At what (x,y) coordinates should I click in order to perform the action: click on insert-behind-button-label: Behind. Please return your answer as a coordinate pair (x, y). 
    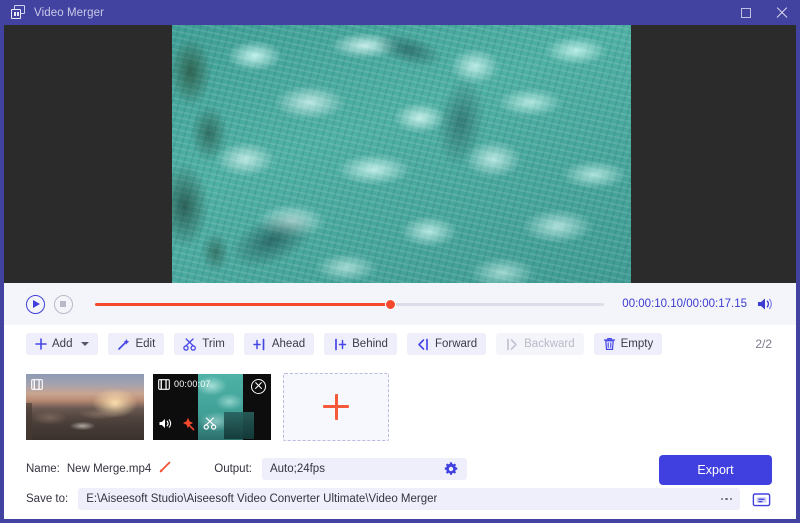
    Looking at the image, I should click on (370, 344).